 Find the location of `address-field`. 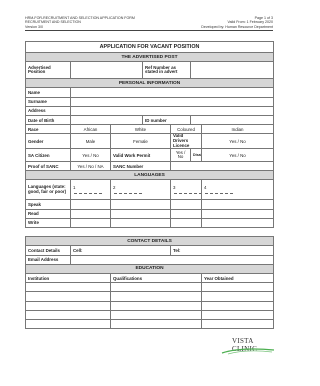

address-field is located at coordinates (172, 110).